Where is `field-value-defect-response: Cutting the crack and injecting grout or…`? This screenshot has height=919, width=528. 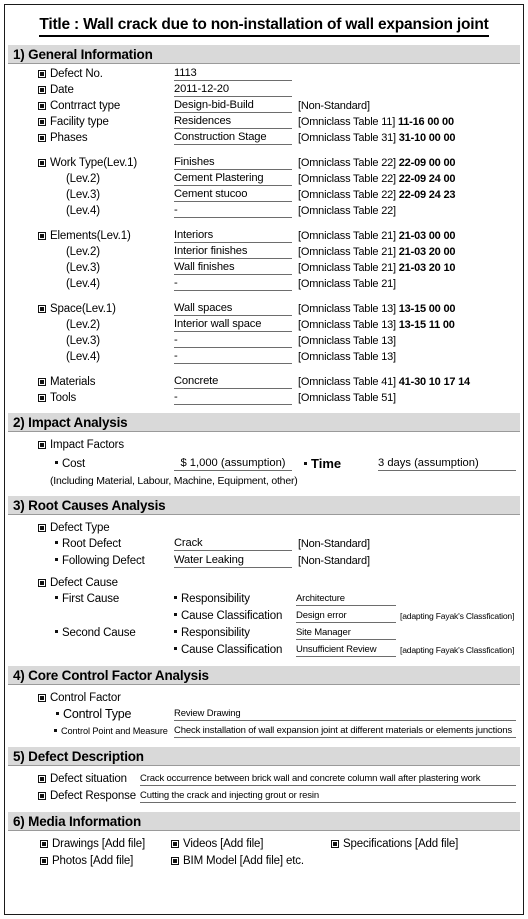 field-value-defect-response: Cutting the crack and injecting grout or… is located at coordinates (328, 795).